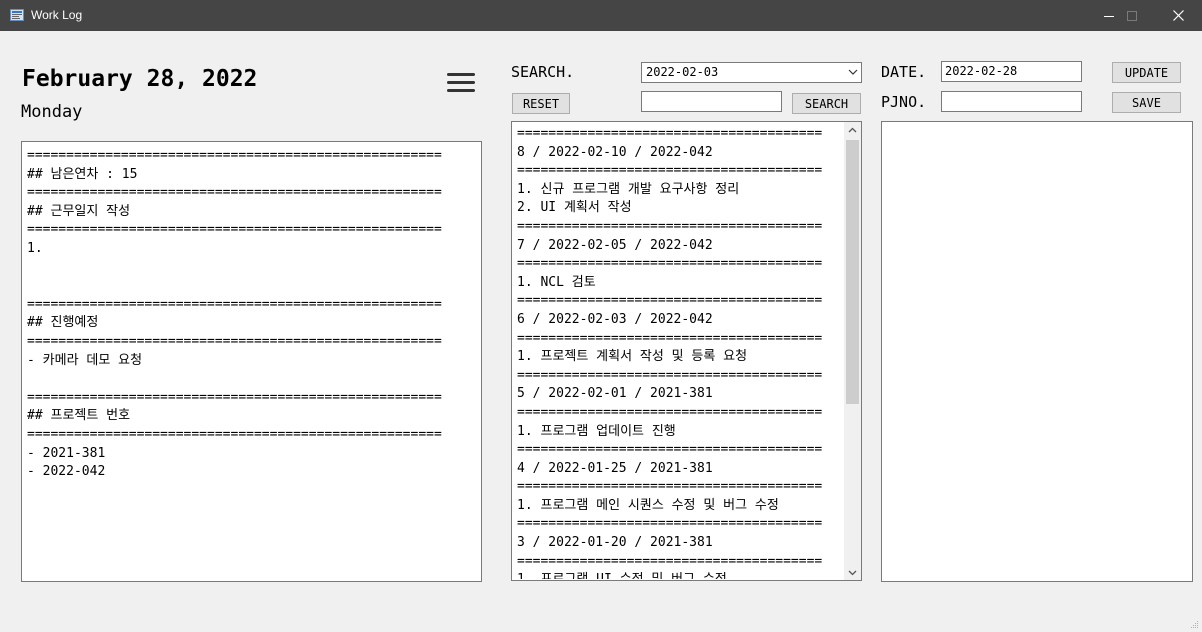 The width and height of the screenshot is (1202, 632). What do you see at coordinates (615, 245) in the screenshot?
I see `log-line: 7 / 2022-02-05 / 2022-042` at bounding box center [615, 245].